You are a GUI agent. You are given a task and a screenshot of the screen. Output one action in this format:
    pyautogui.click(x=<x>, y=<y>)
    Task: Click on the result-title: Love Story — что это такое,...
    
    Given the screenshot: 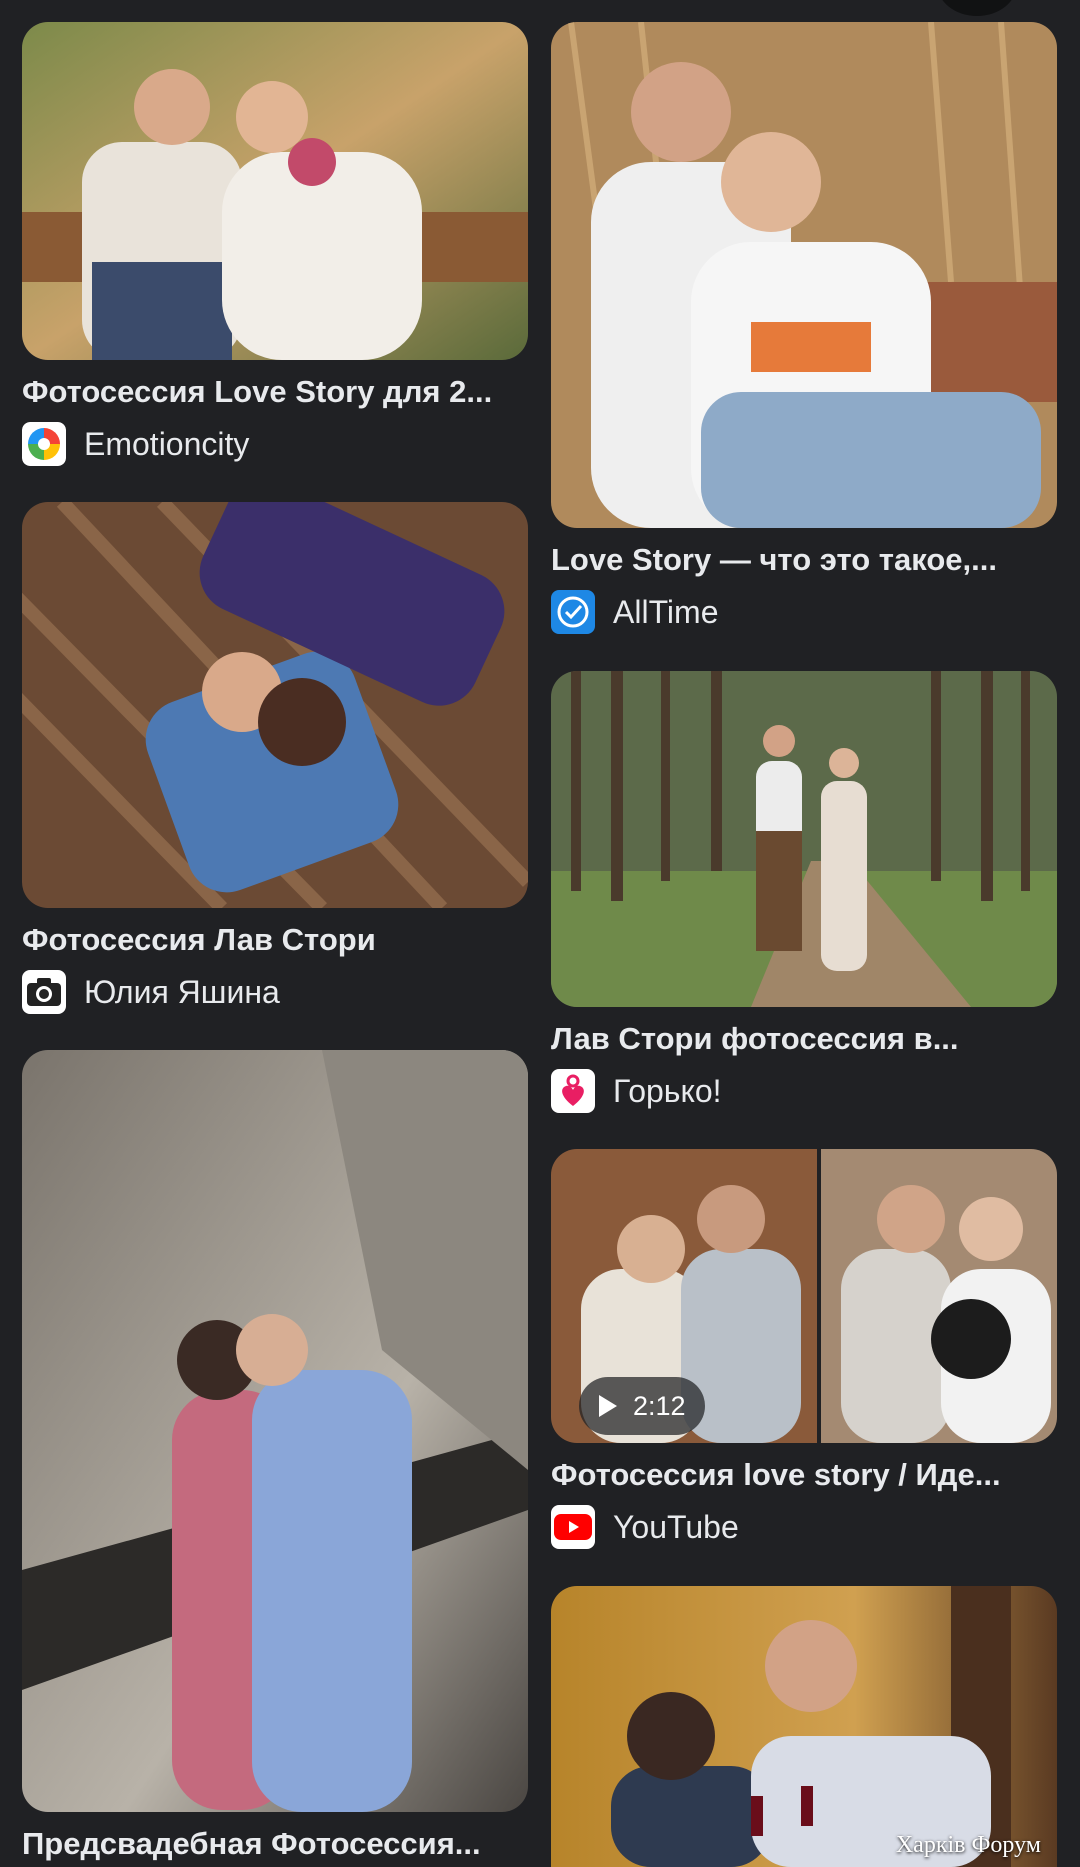 What is the action you would take?
    pyautogui.click(x=804, y=560)
    